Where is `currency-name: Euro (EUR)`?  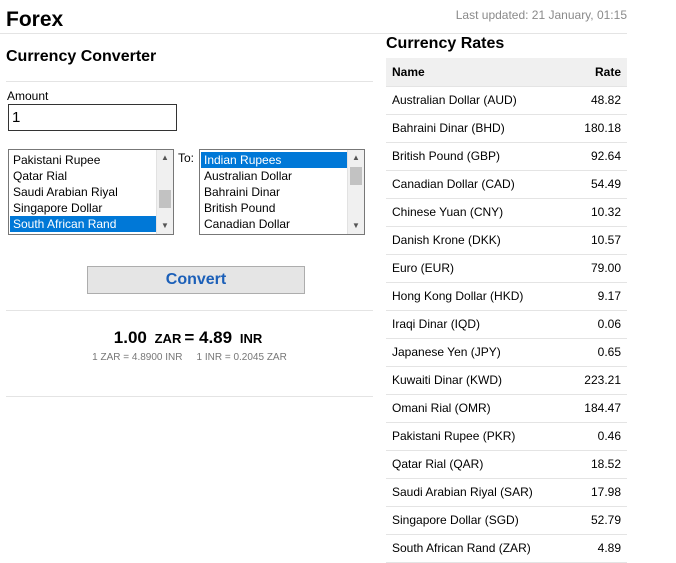
currency-name: Euro (EUR) is located at coordinates (477, 268).